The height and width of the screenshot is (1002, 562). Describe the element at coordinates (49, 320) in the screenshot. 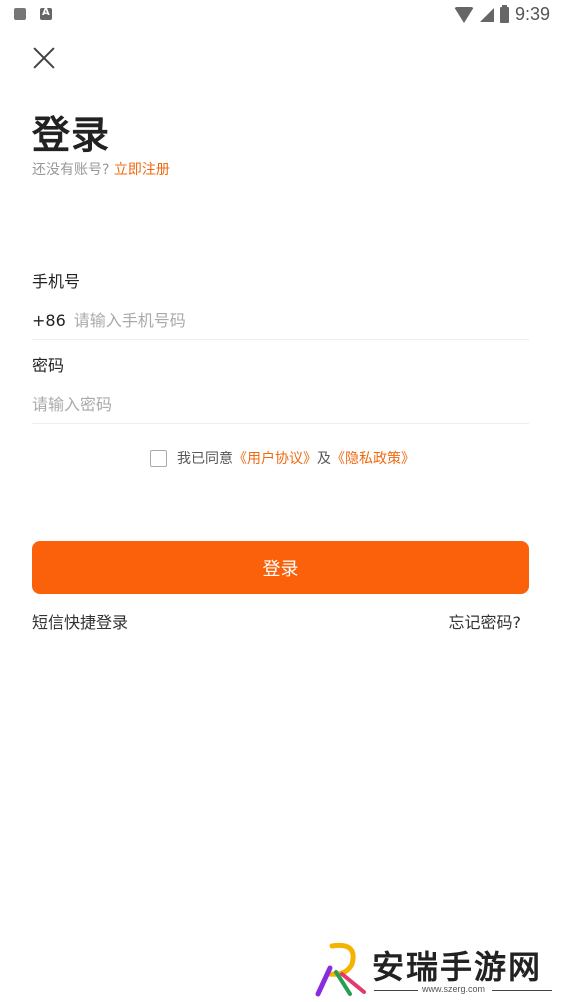

I see `country-code: +86` at that location.